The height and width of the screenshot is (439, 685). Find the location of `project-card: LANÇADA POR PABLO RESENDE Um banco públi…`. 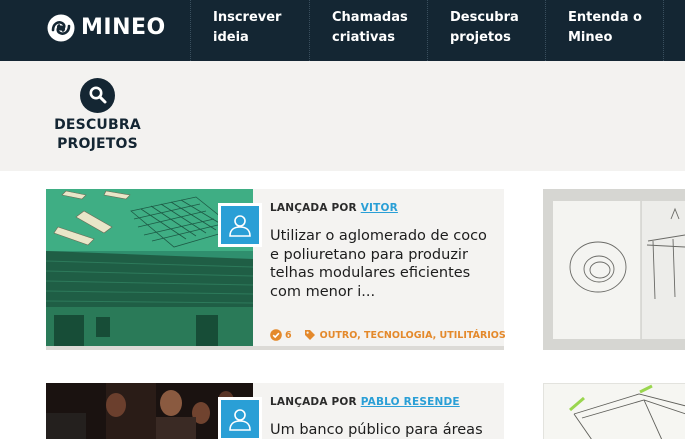

project-card: LANÇADA POR PABLO RESENDE Um banco públi… is located at coordinates (275, 411).